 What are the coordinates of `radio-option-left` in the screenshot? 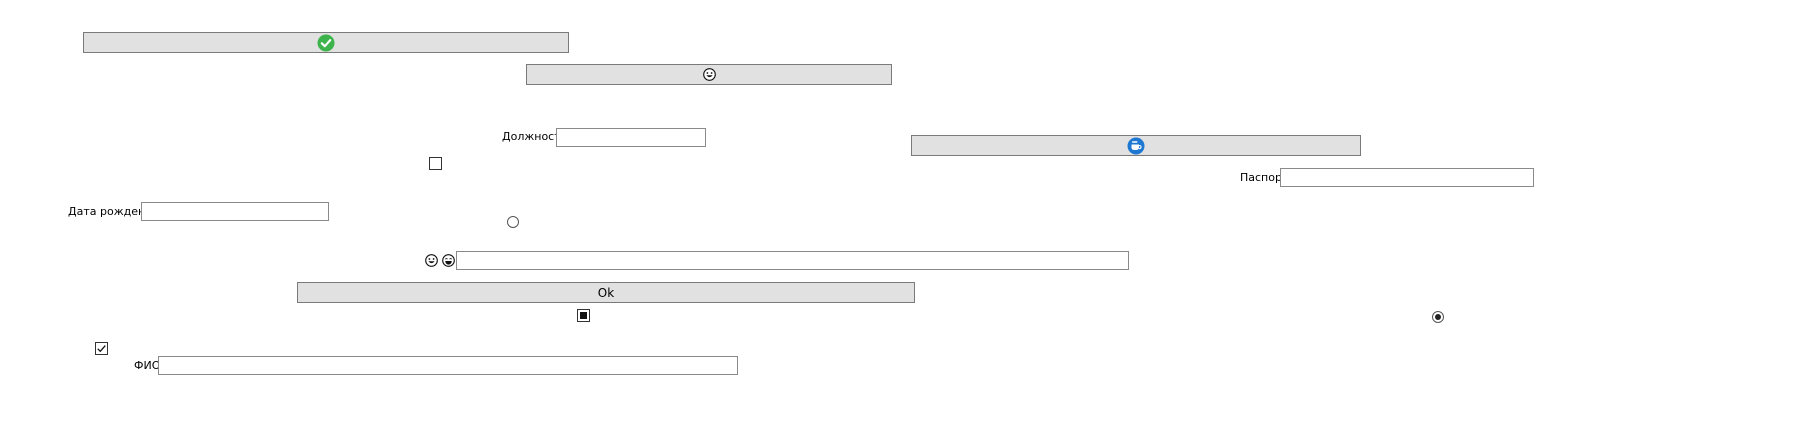 It's located at (513, 222).